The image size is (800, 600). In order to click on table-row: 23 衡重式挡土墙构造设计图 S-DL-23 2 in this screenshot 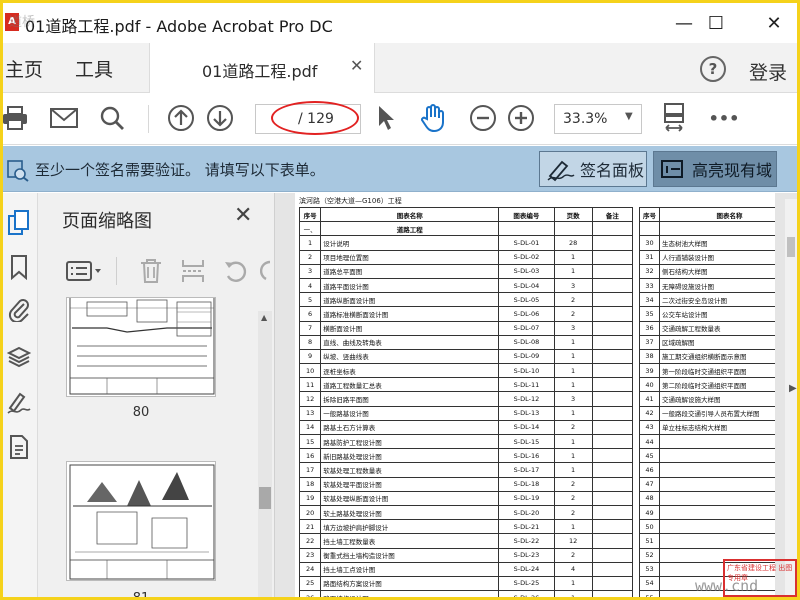, I will do `click(466, 555)`.